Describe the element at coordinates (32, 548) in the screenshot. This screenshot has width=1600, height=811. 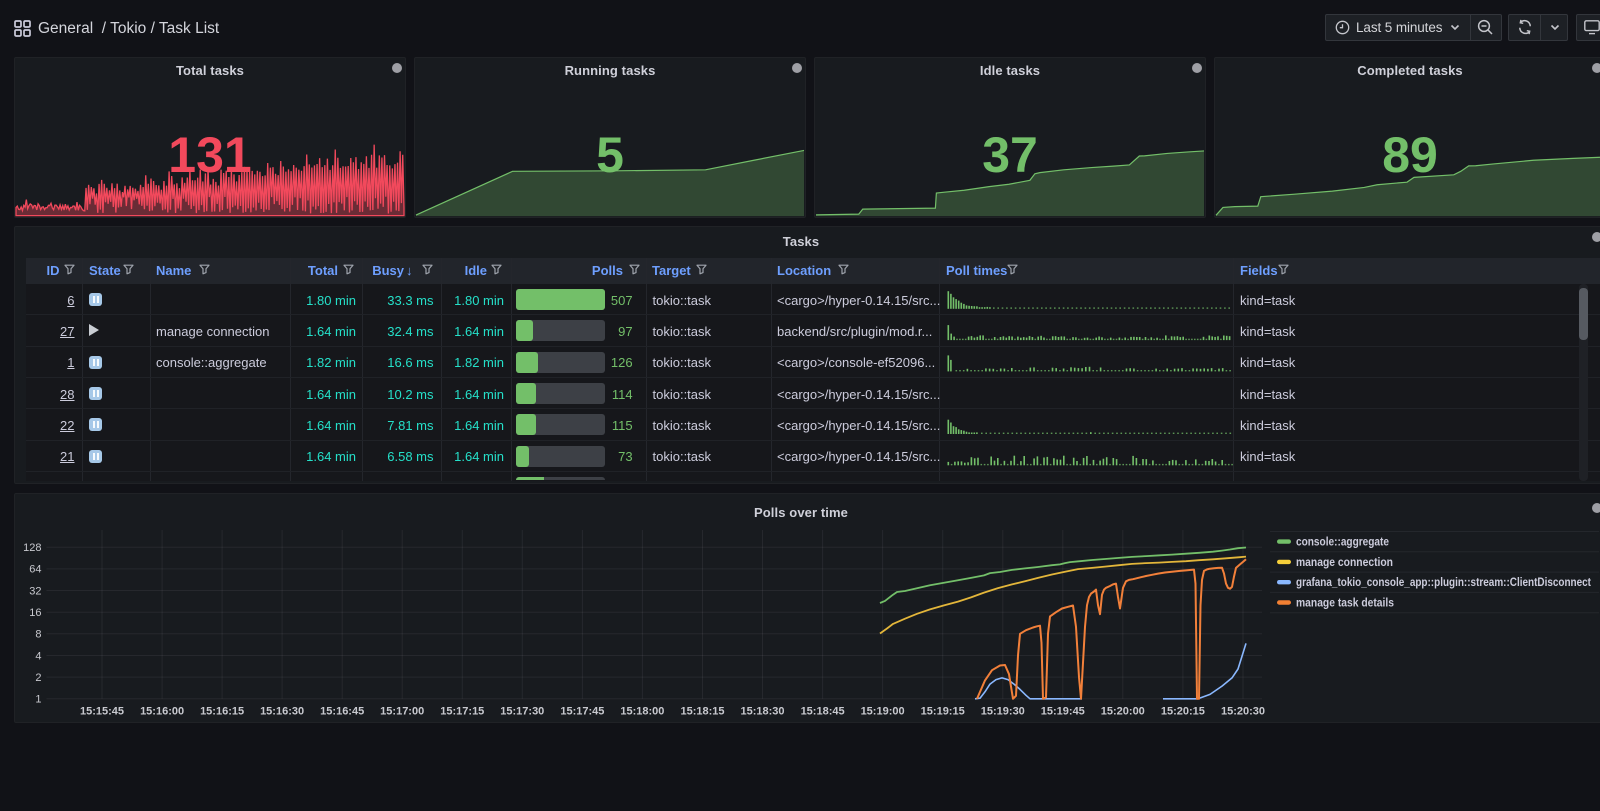
I see `svg-text: 128` at that location.